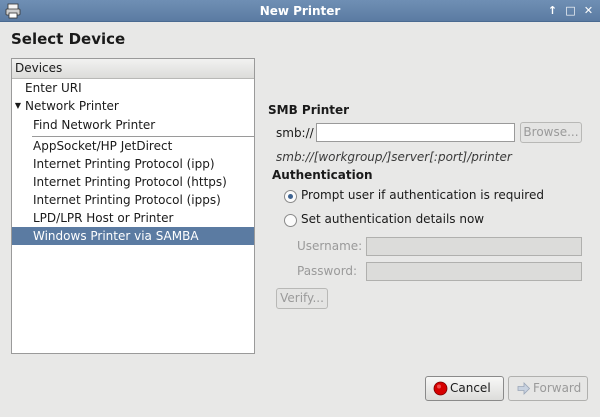 Image resolution: width=600 pixels, height=417 pixels. What do you see at coordinates (116, 236) in the screenshot?
I see `list-item-label: Windows Printer via SAMBA` at bounding box center [116, 236].